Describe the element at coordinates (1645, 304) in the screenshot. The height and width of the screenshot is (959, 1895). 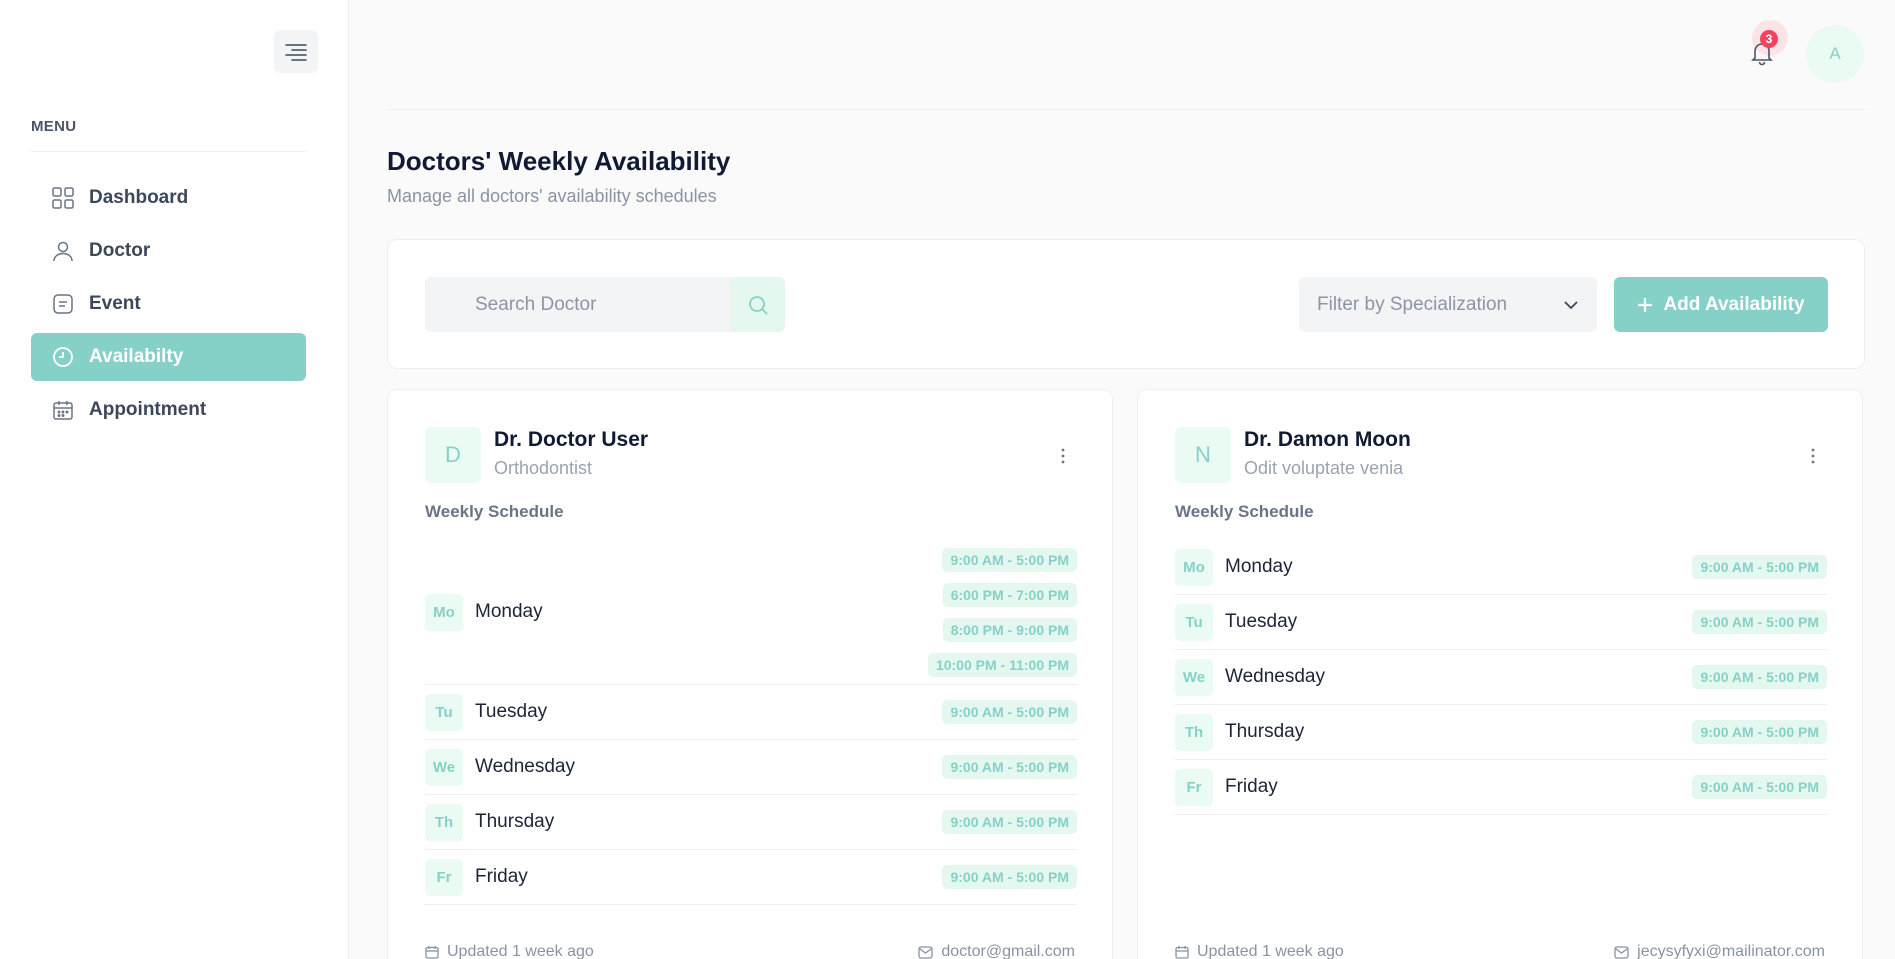
I see `plus-icon` at that location.